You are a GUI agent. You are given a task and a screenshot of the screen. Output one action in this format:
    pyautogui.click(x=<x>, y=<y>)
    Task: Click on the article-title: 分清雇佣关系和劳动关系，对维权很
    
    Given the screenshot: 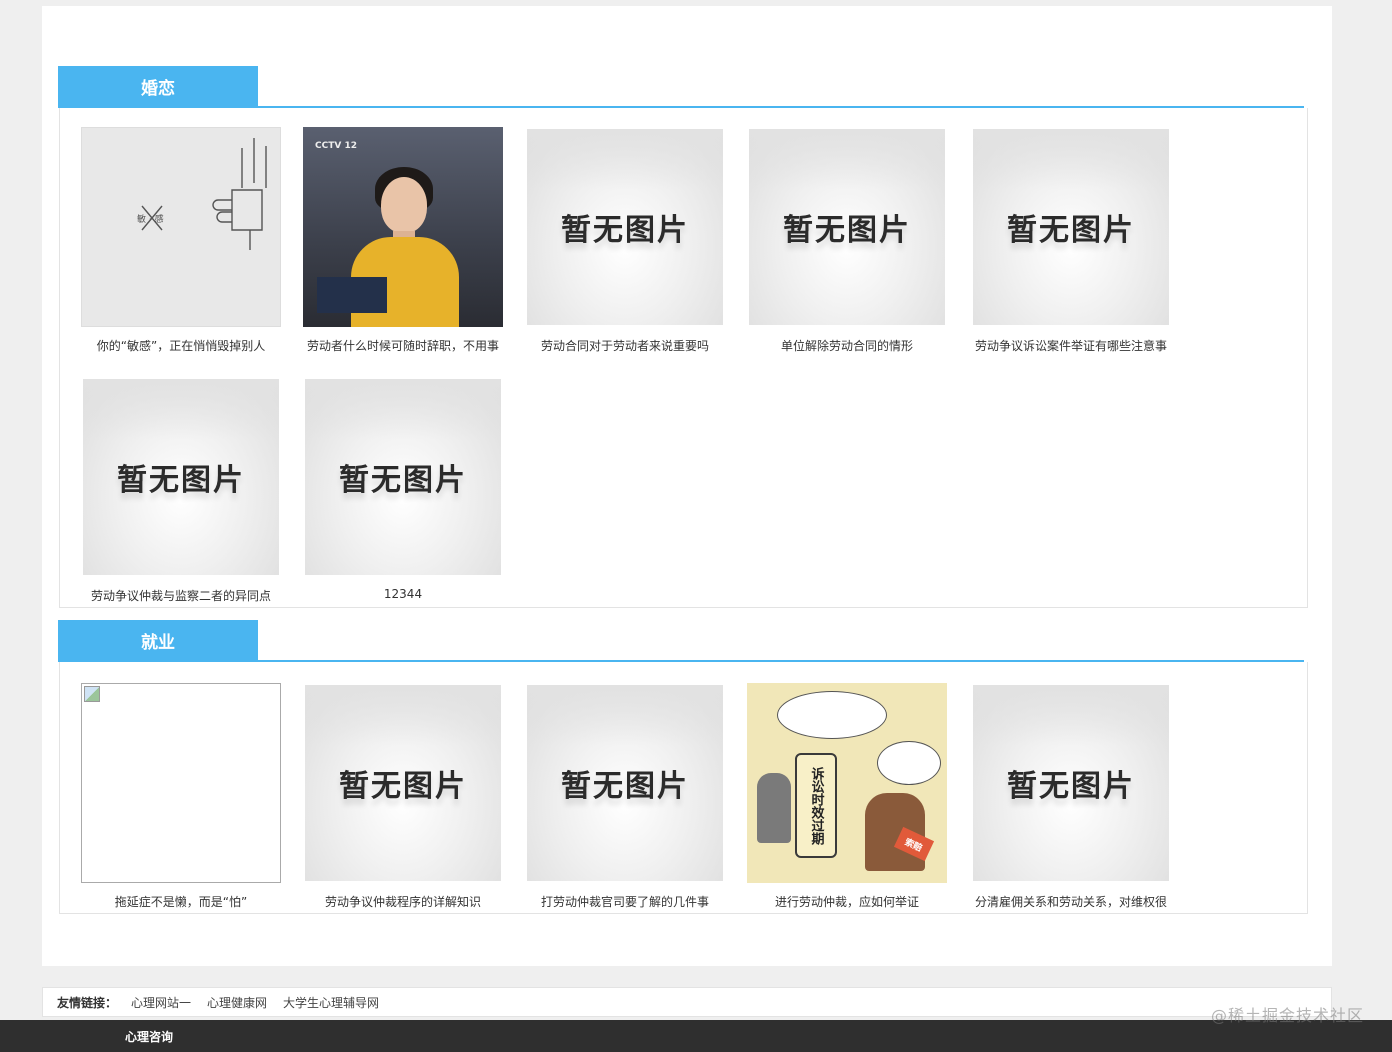 What is the action you would take?
    pyautogui.click(x=1071, y=901)
    